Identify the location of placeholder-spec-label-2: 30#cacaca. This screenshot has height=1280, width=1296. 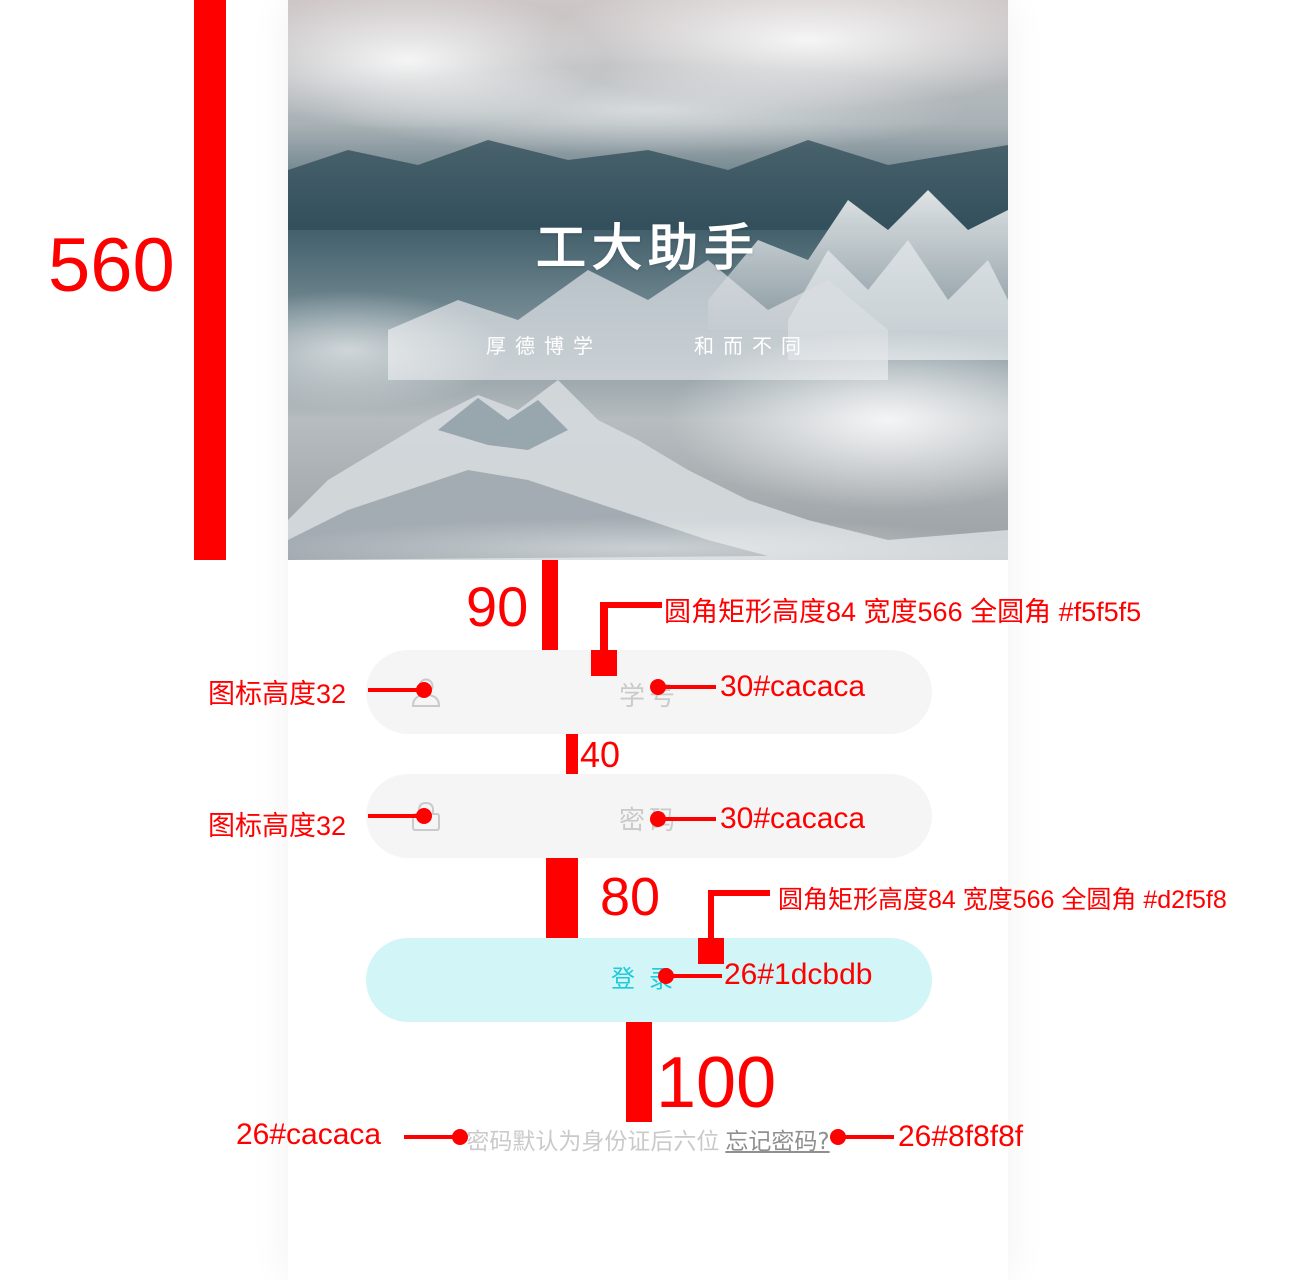
(793, 818).